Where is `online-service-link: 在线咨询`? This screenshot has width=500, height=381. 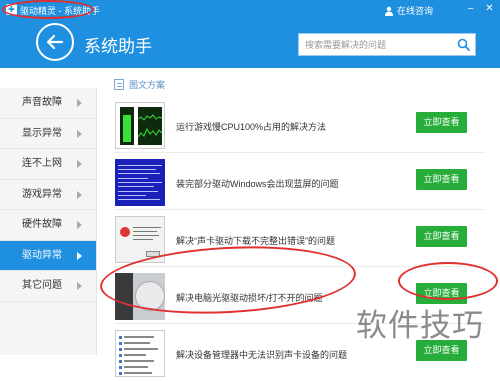 online-service-link: 在线咨询 is located at coordinates (408, 10).